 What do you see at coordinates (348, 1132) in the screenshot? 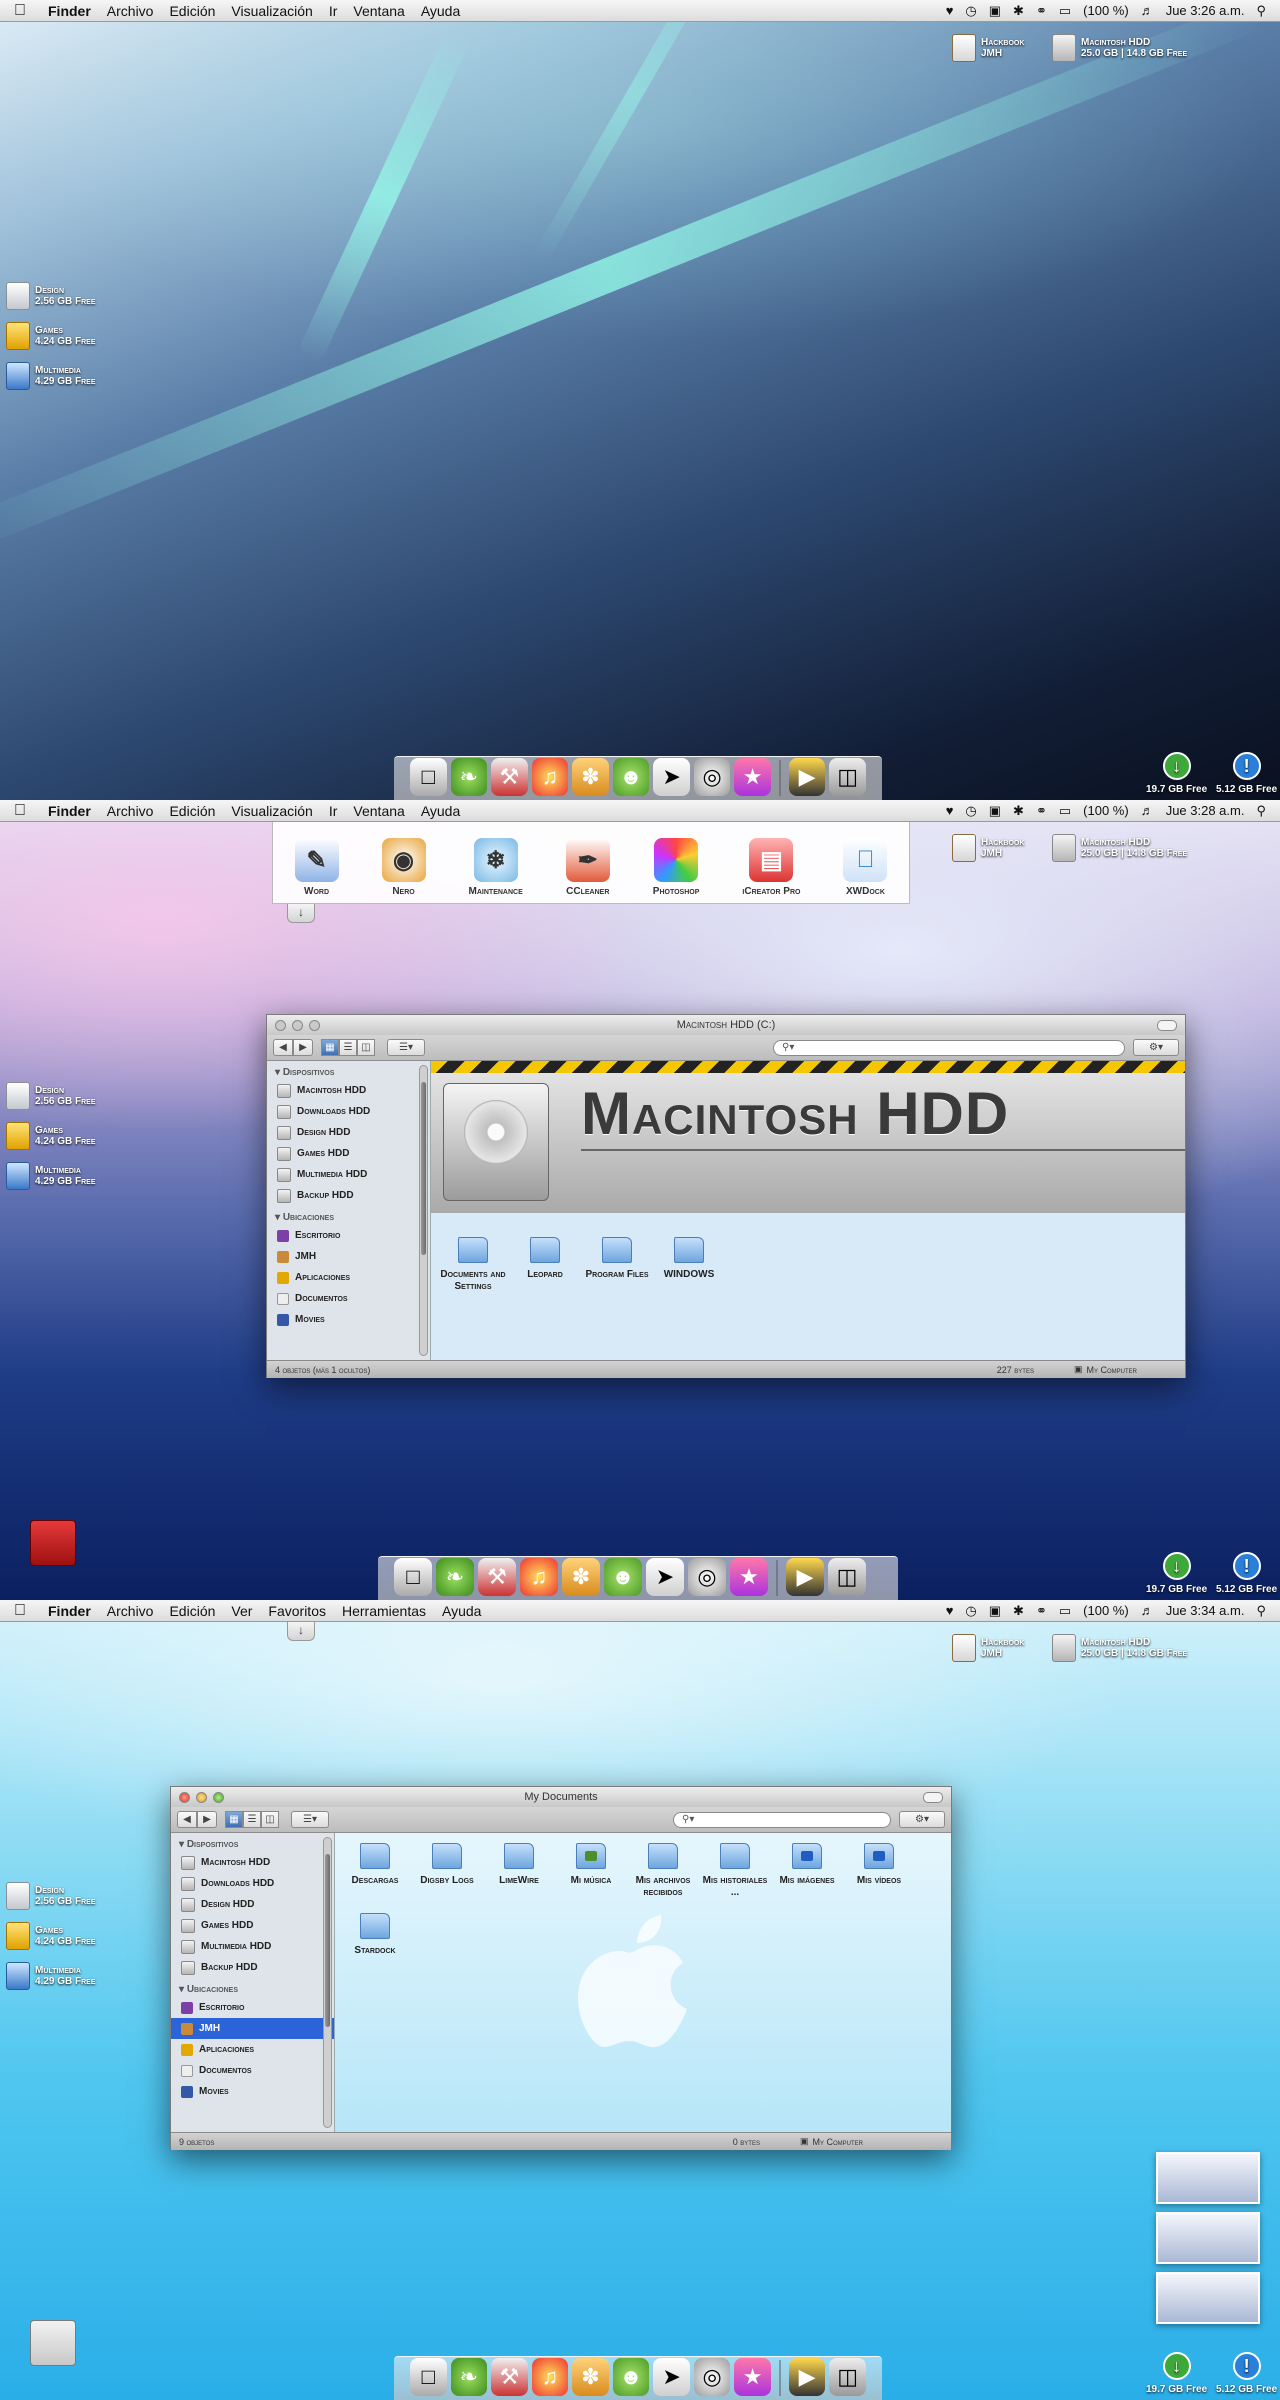
I see `sidebar-item-design-hdd: Design HDD` at bounding box center [348, 1132].